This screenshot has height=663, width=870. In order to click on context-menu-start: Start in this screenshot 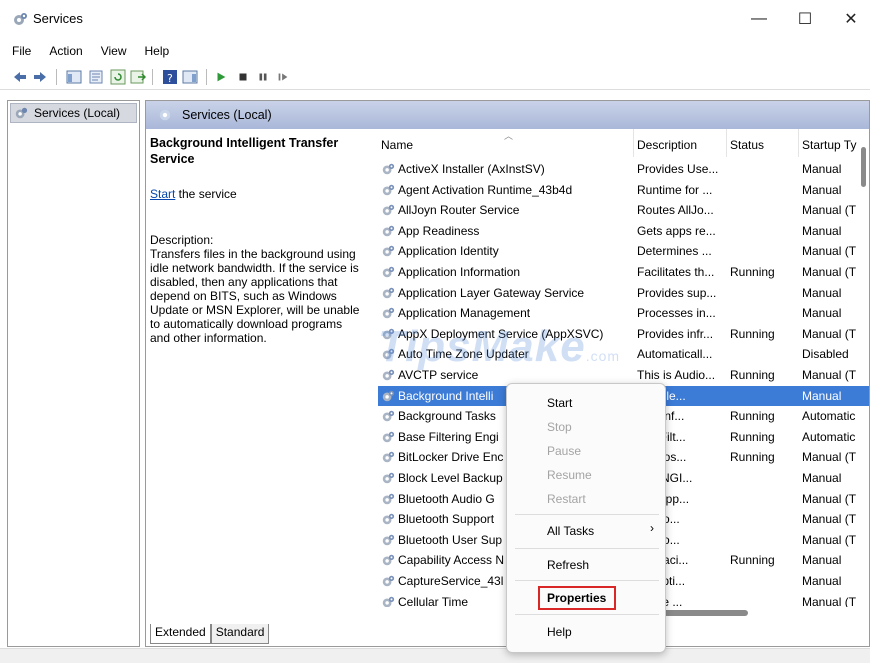, I will do `click(559, 405)`.